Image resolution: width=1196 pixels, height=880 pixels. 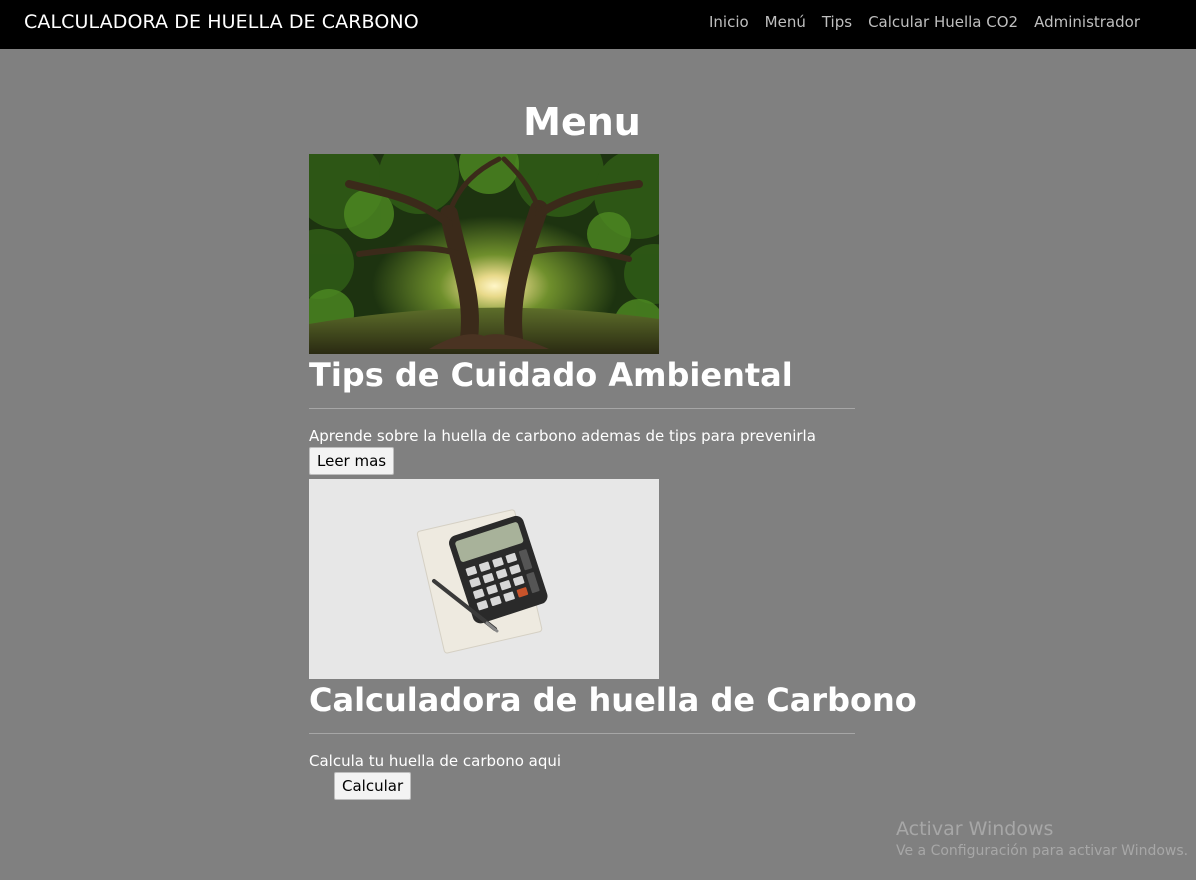 I want to click on tips-card-title: Tips de Cuidado Ambiental, so click(x=551, y=375).